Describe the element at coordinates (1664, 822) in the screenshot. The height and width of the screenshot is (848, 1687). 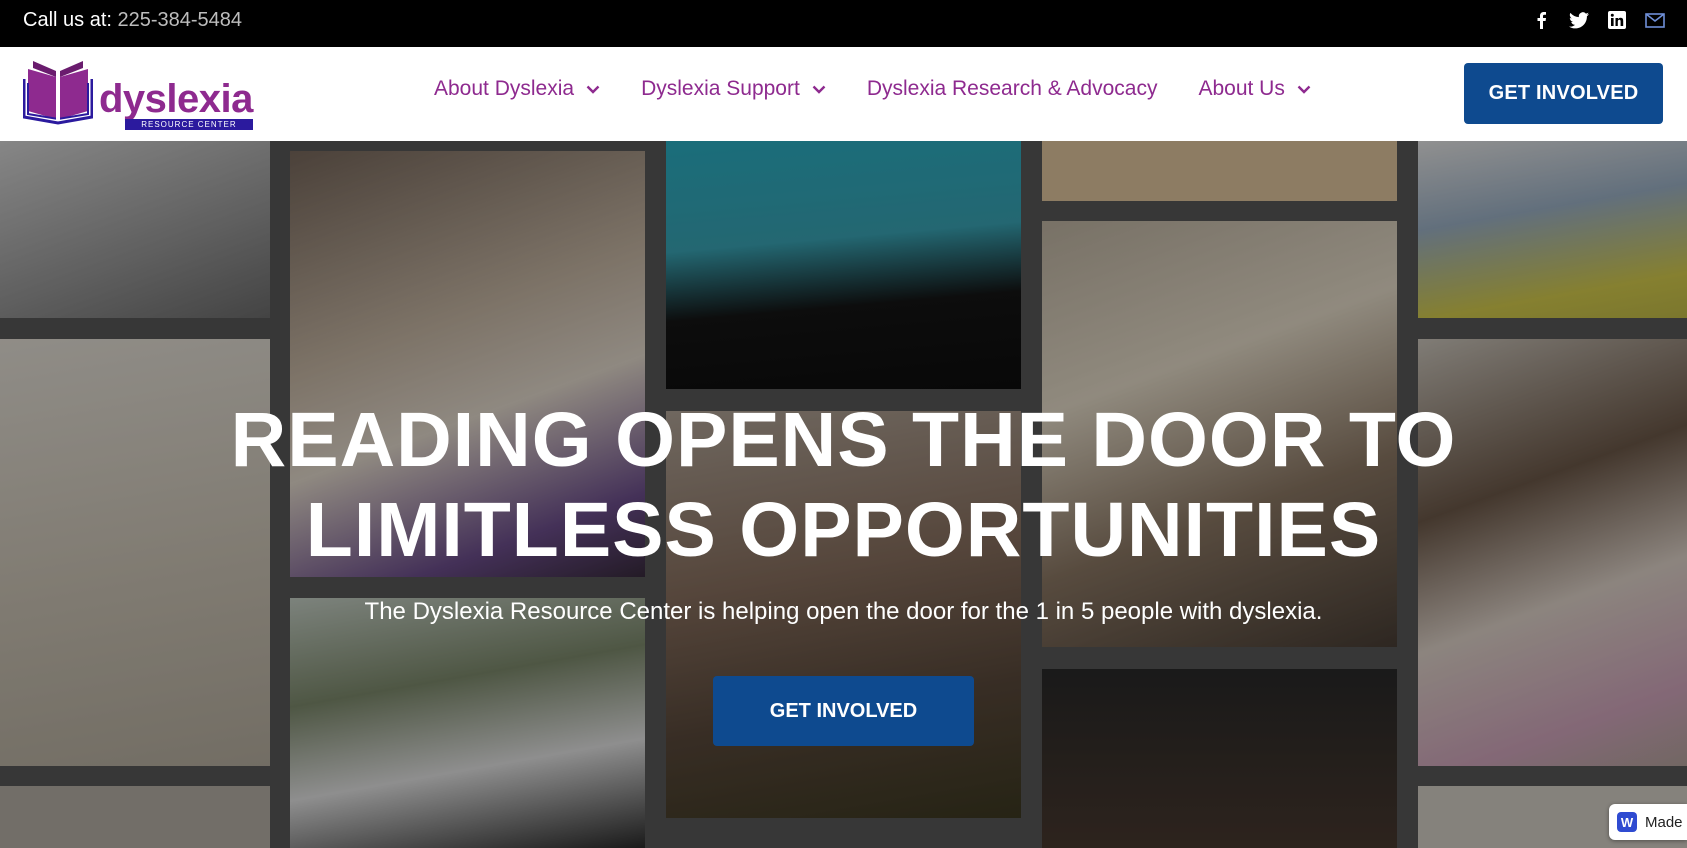
I see `badge-label: Made` at that location.